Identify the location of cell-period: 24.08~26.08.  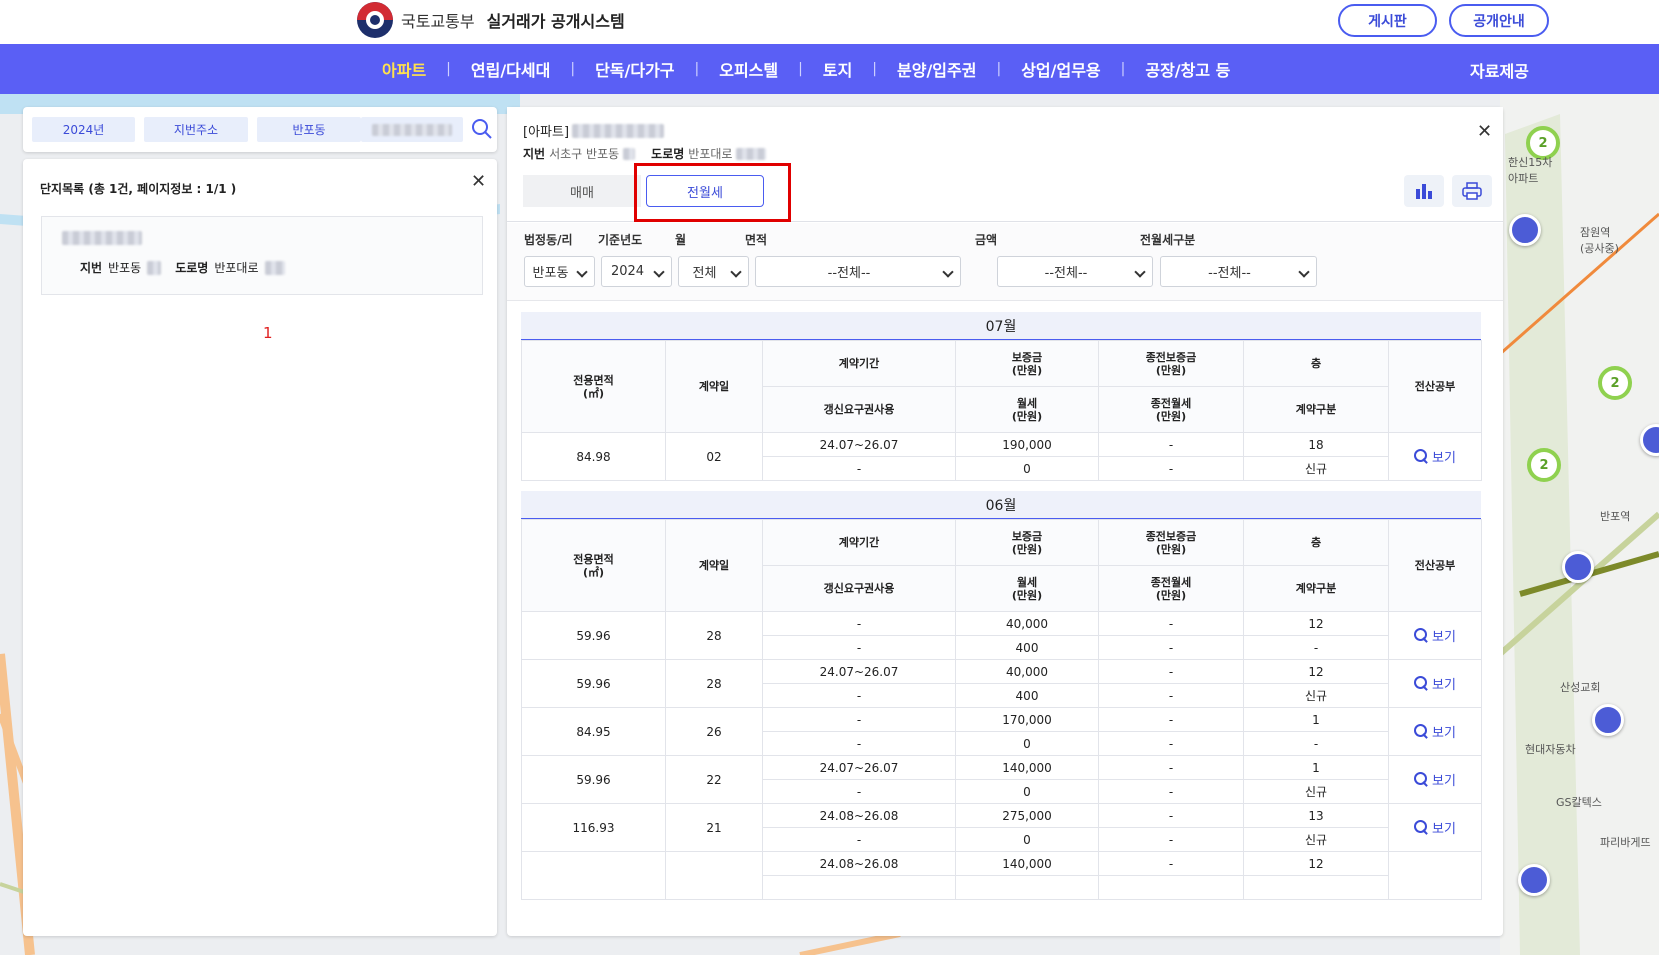
(859, 815).